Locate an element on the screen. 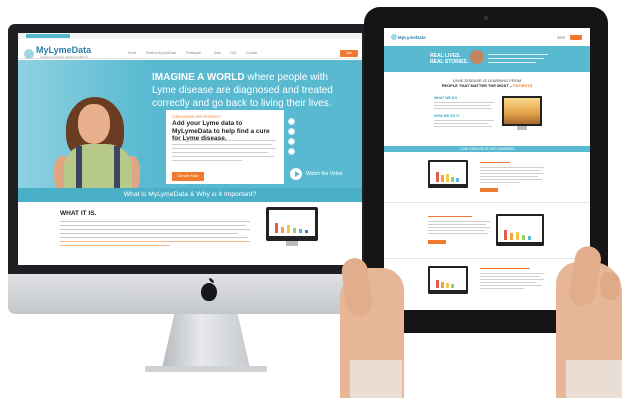 The width and height of the screenshot is (627, 398). tablet-logo: MyLymeData is located at coordinates (412, 37).